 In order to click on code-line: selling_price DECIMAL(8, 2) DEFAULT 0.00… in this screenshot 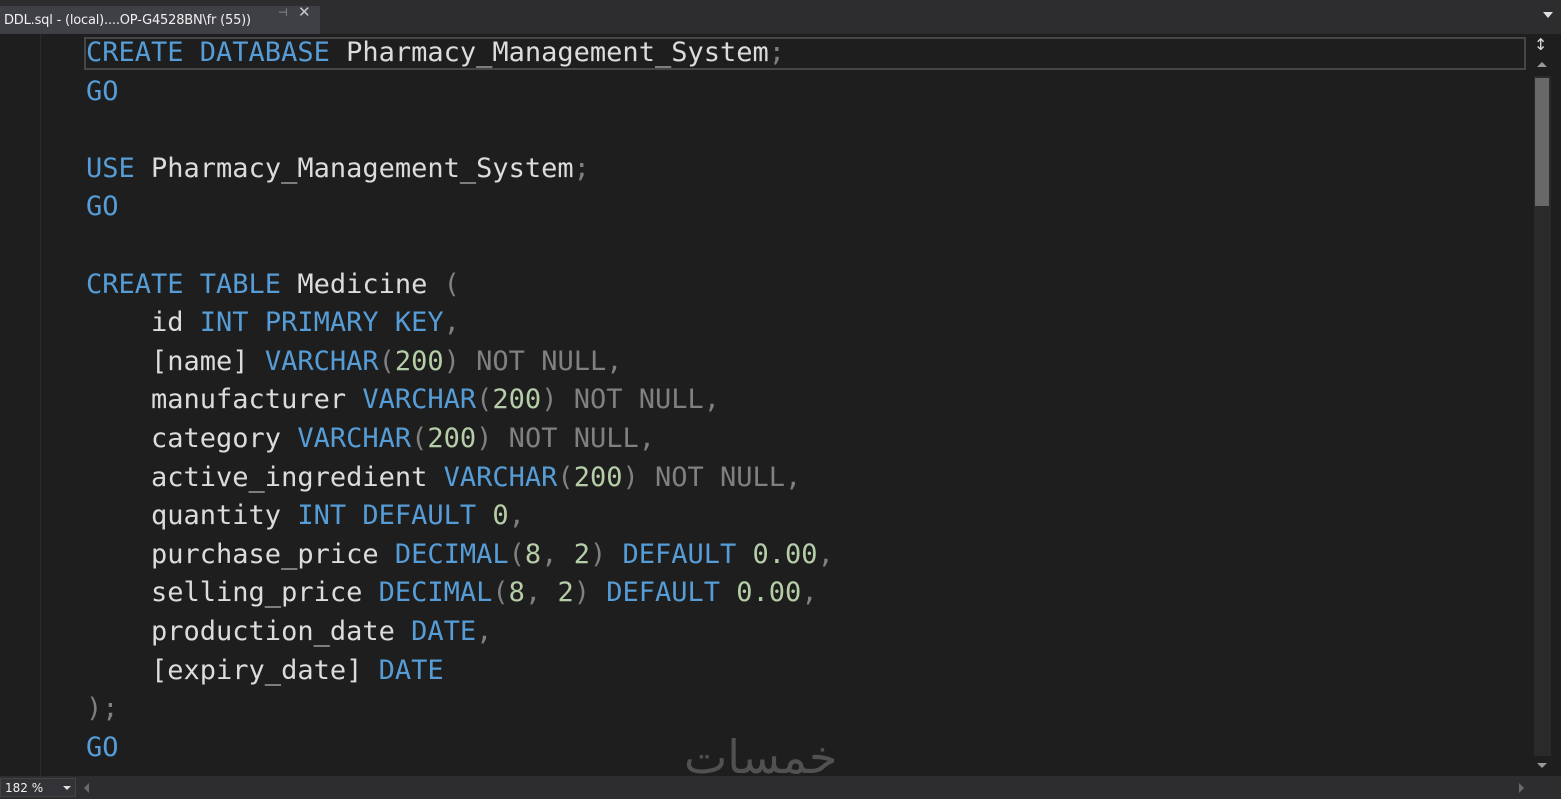, I will do `click(460, 593)`.